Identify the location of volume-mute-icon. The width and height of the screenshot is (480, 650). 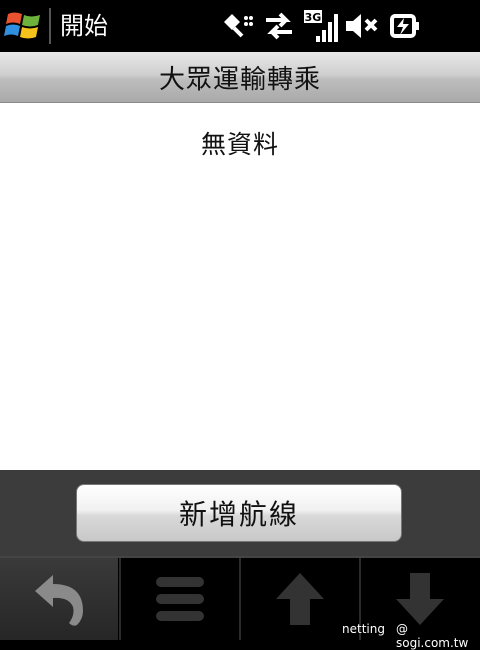
(362, 26).